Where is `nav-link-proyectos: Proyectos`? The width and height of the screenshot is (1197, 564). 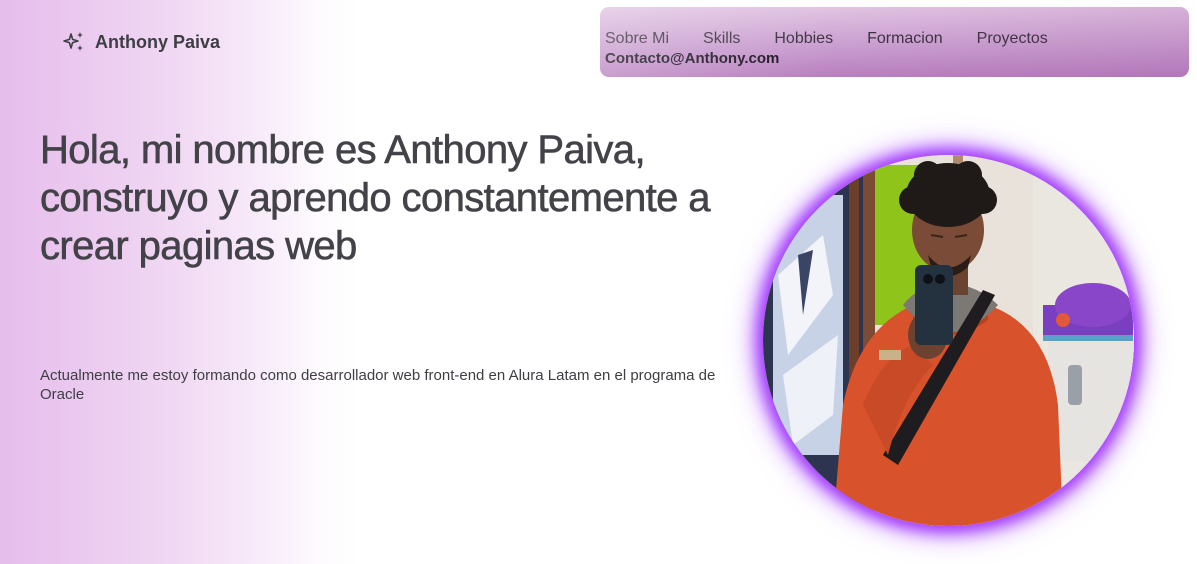 nav-link-proyectos: Proyectos is located at coordinates (1012, 39).